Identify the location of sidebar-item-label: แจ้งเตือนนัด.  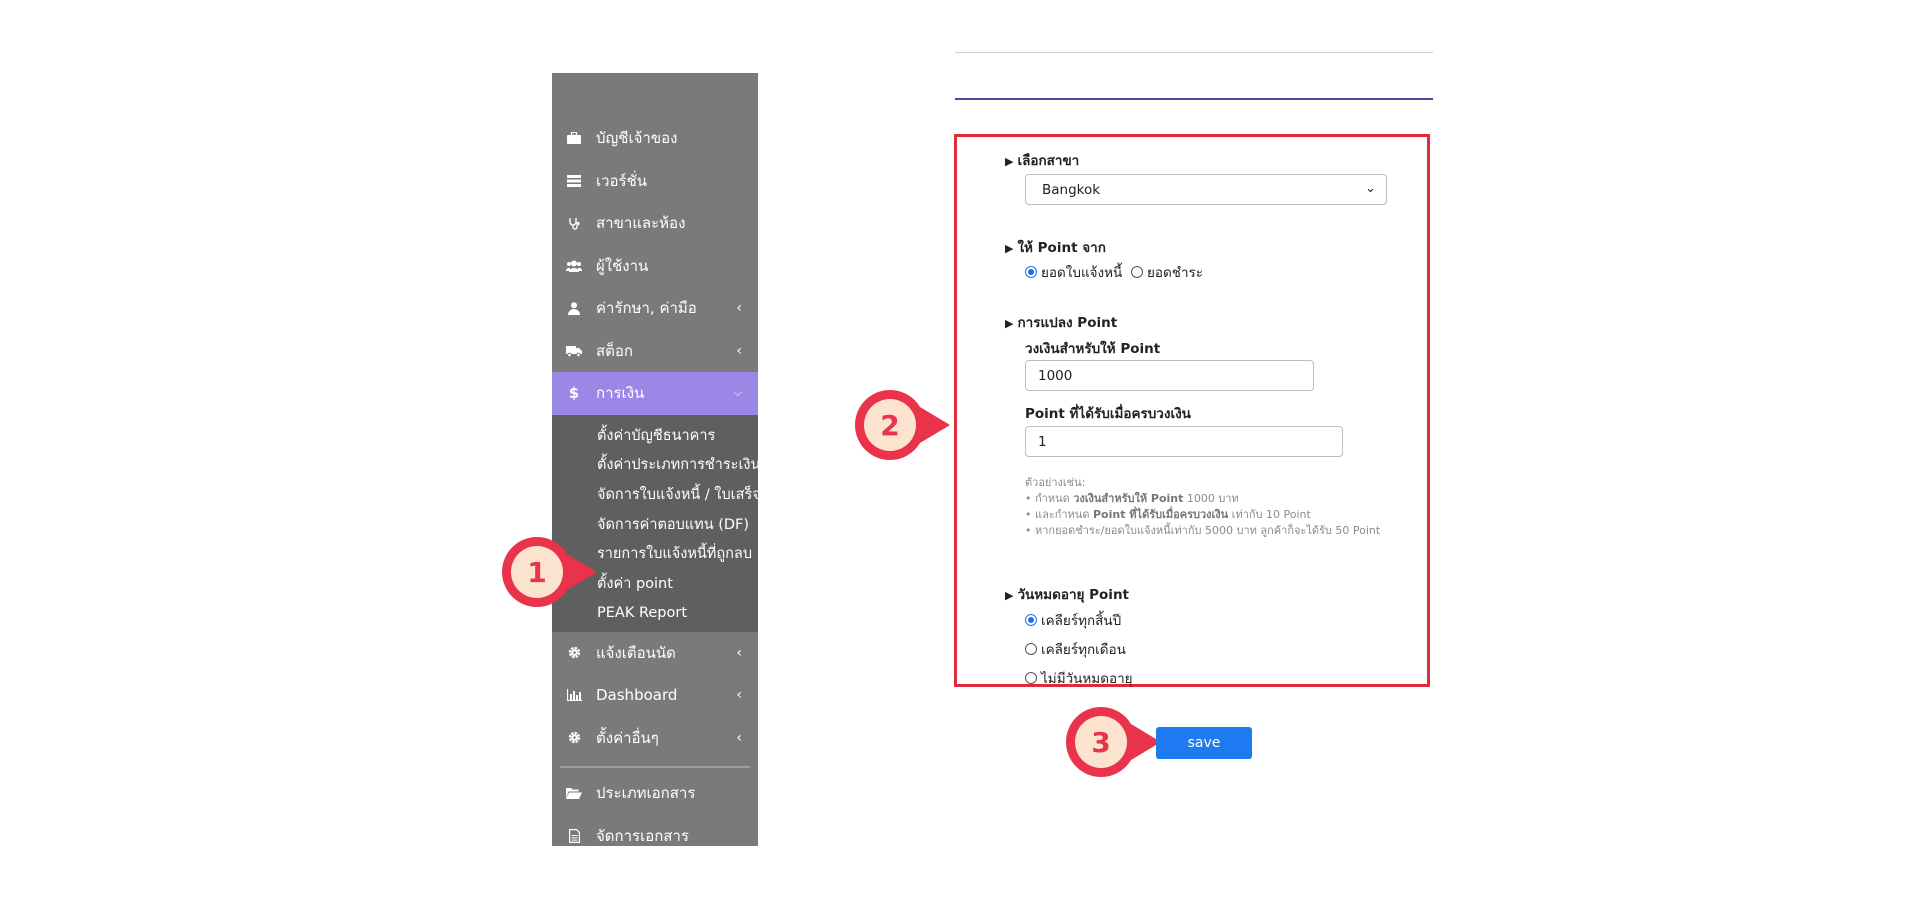
(636, 652).